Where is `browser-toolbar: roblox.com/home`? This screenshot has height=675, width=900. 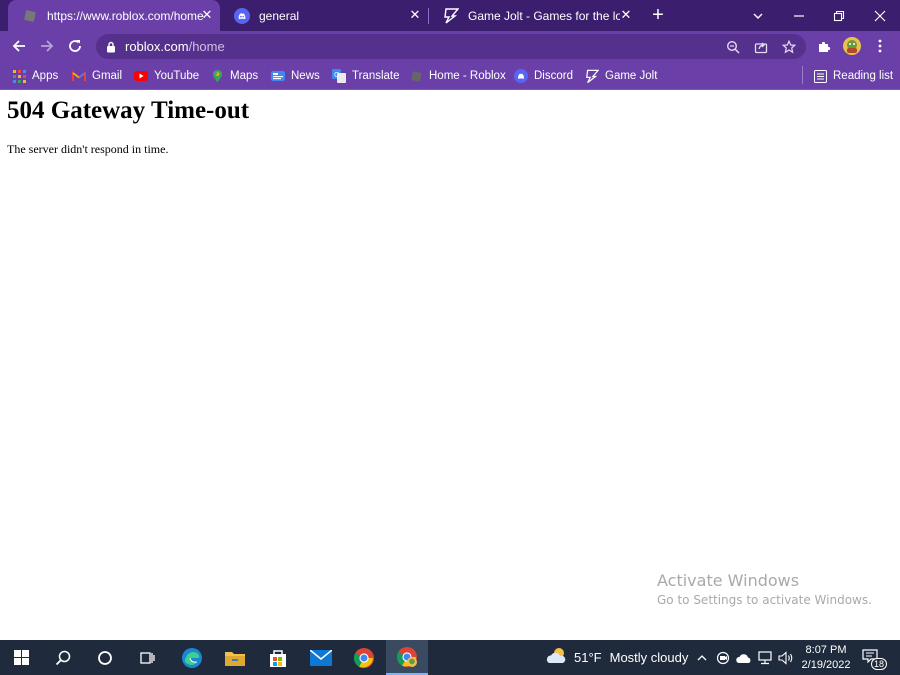
browser-toolbar: roblox.com/home is located at coordinates (450, 46).